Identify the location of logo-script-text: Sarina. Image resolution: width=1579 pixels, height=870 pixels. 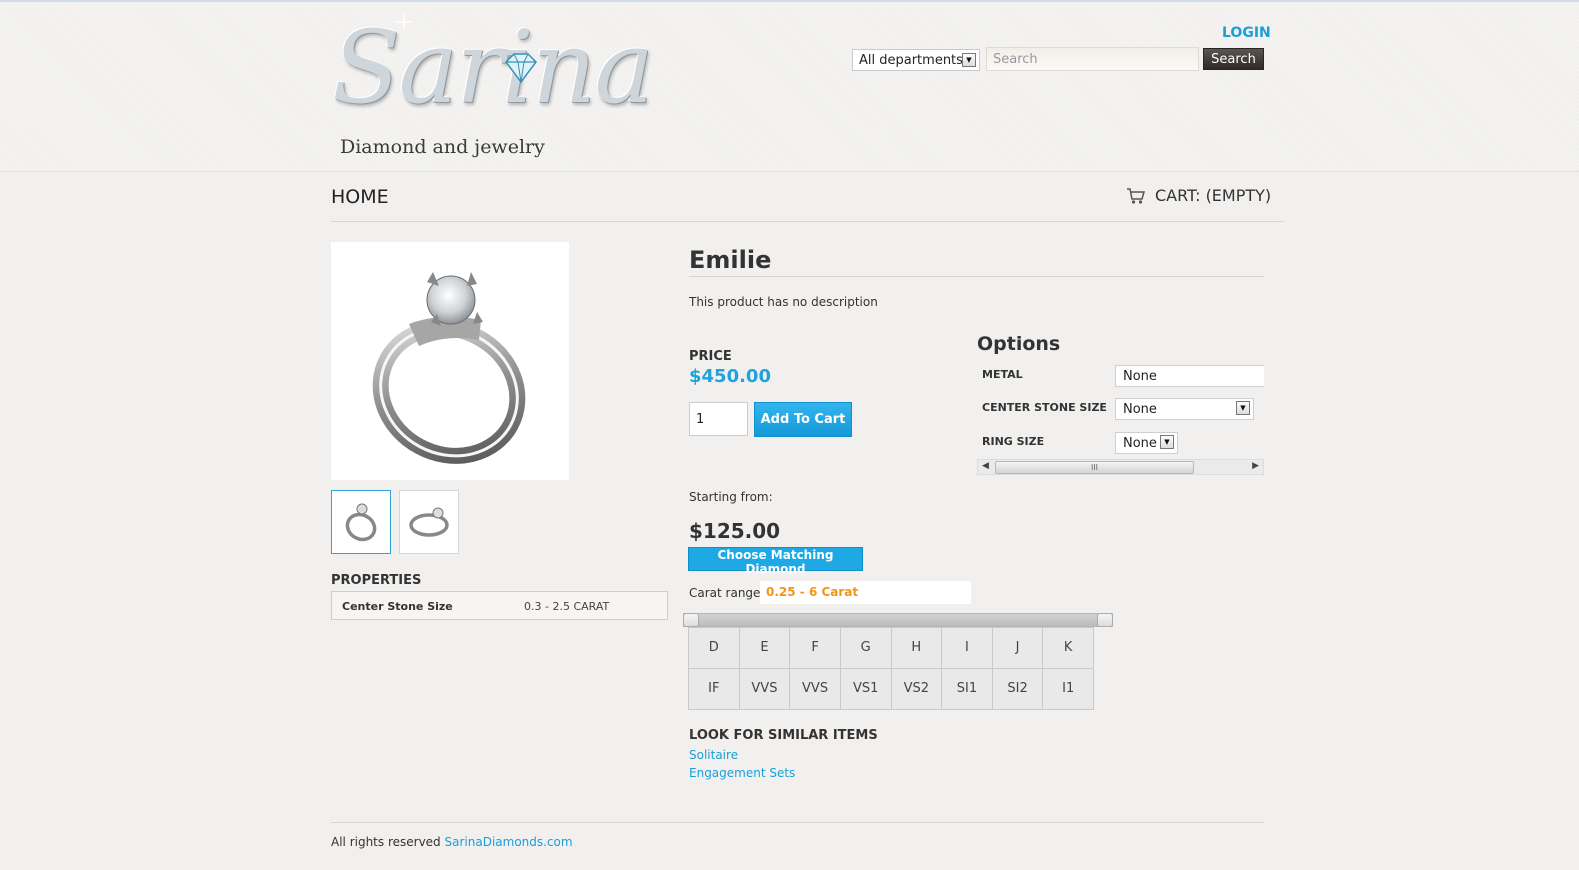
(493, 67).